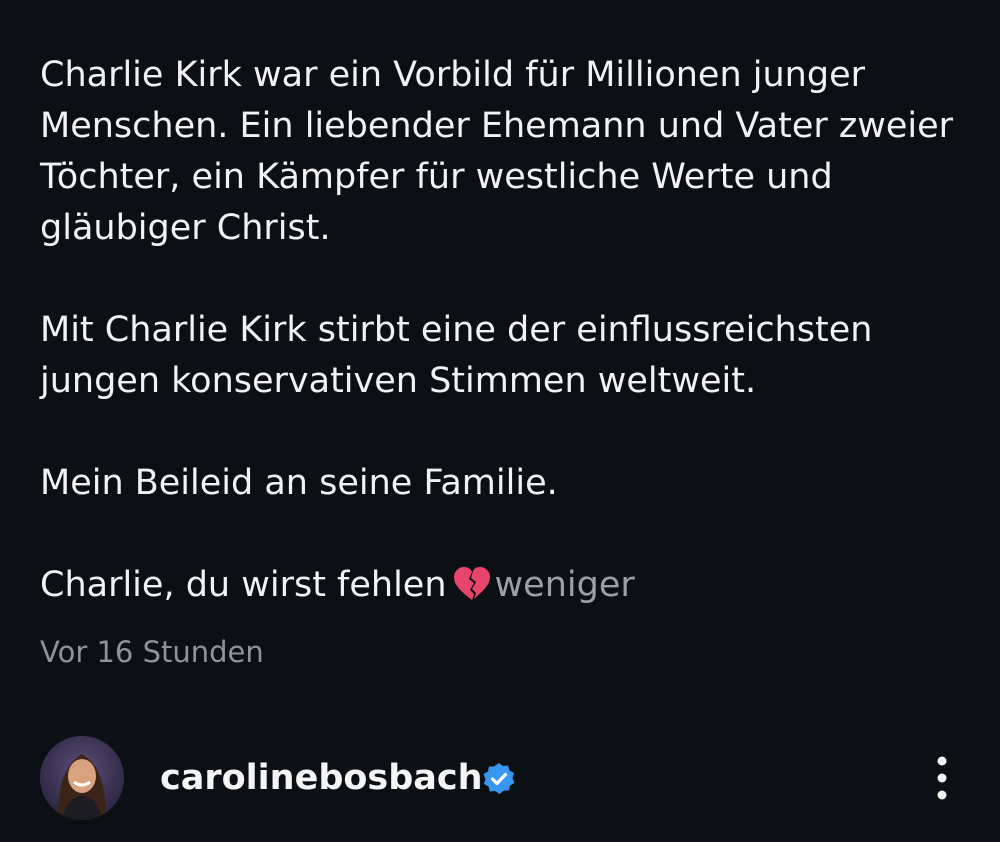  What do you see at coordinates (472, 591) in the screenshot?
I see `broken-heart-icon` at bounding box center [472, 591].